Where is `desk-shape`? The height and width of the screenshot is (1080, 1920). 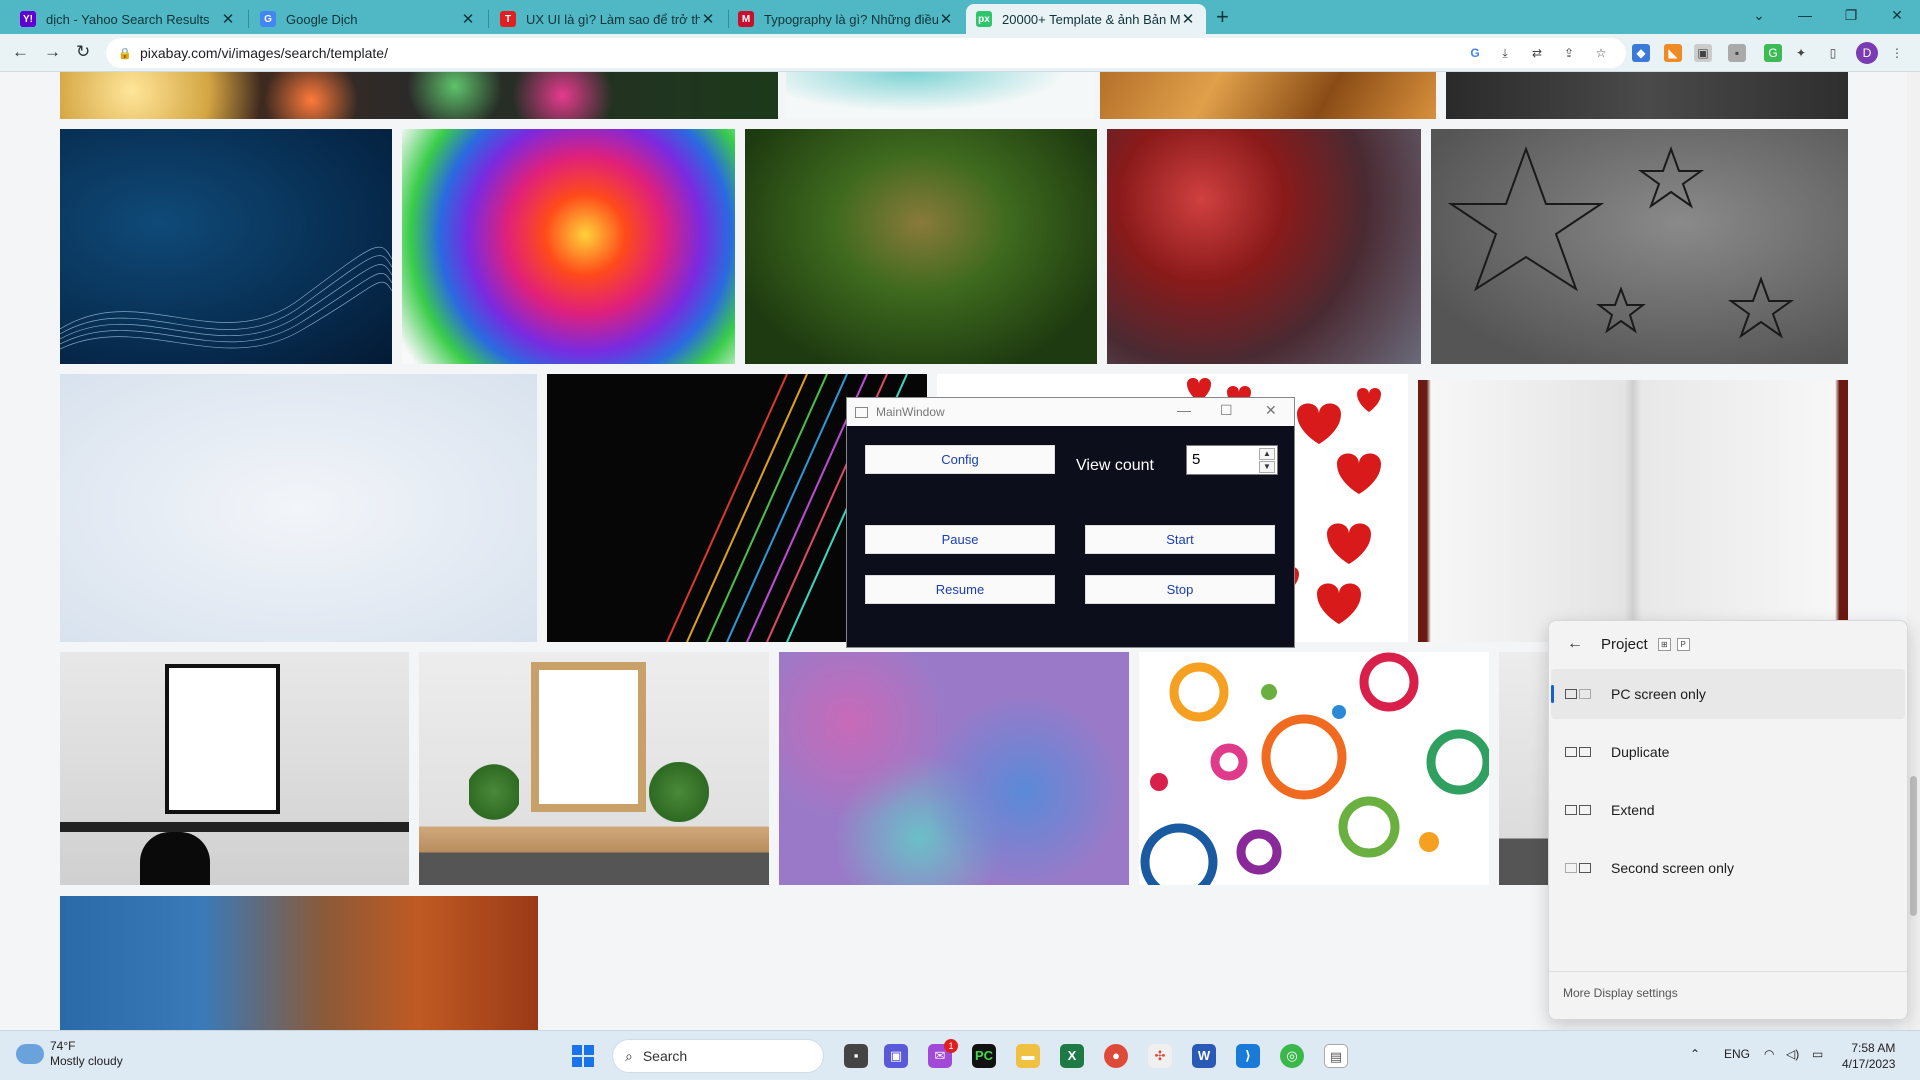
desk-shape is located at coordinates (234, 827).